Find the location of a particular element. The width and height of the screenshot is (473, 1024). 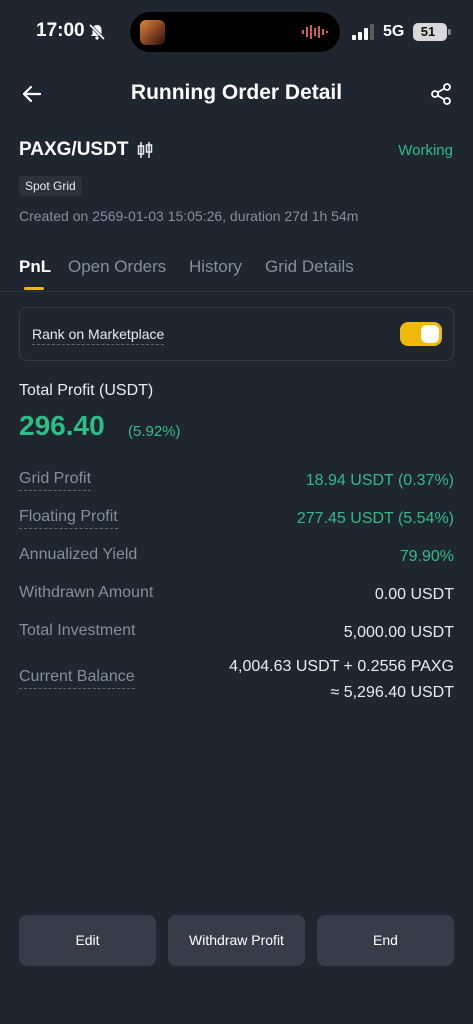

tab-grid-details: Grid Details is located at coordinates (309, 267).